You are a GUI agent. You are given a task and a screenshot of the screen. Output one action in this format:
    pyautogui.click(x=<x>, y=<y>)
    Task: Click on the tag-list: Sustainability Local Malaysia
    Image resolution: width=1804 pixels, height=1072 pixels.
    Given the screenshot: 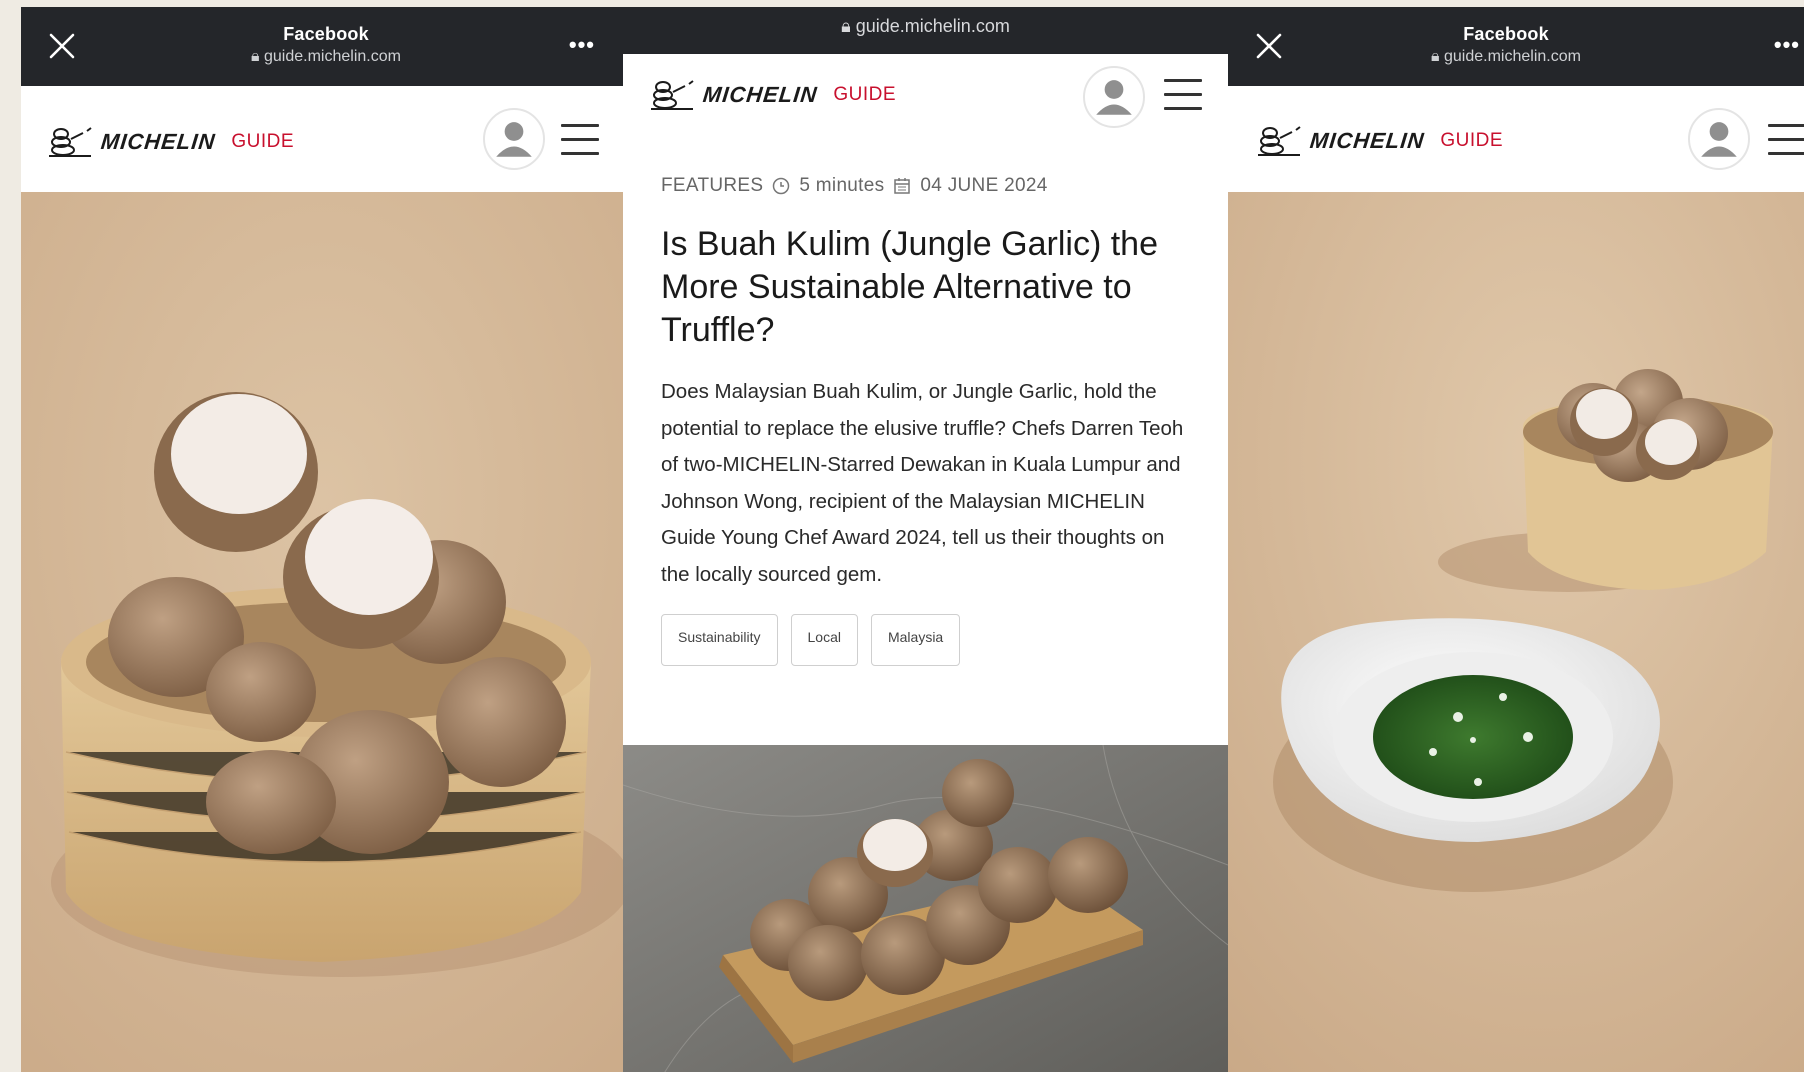 What is the action you would take?
    pyautogui.click(x=925, y=639)
    